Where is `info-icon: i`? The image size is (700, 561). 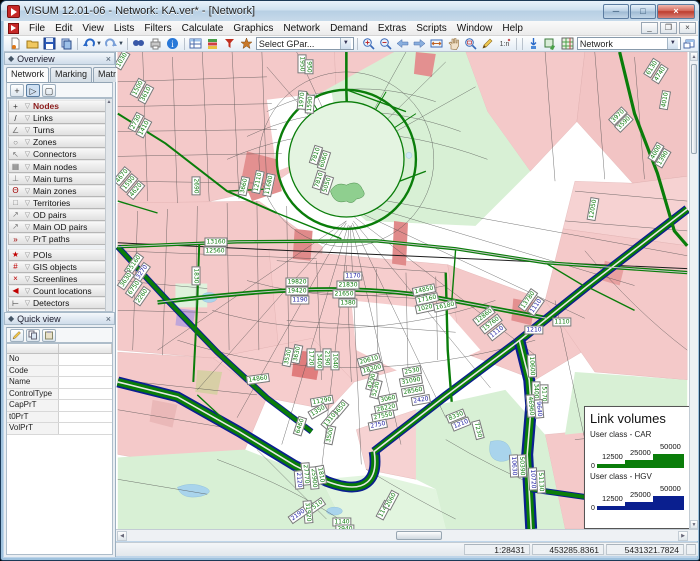 info-icon: i is located at coordinates (173, 44).